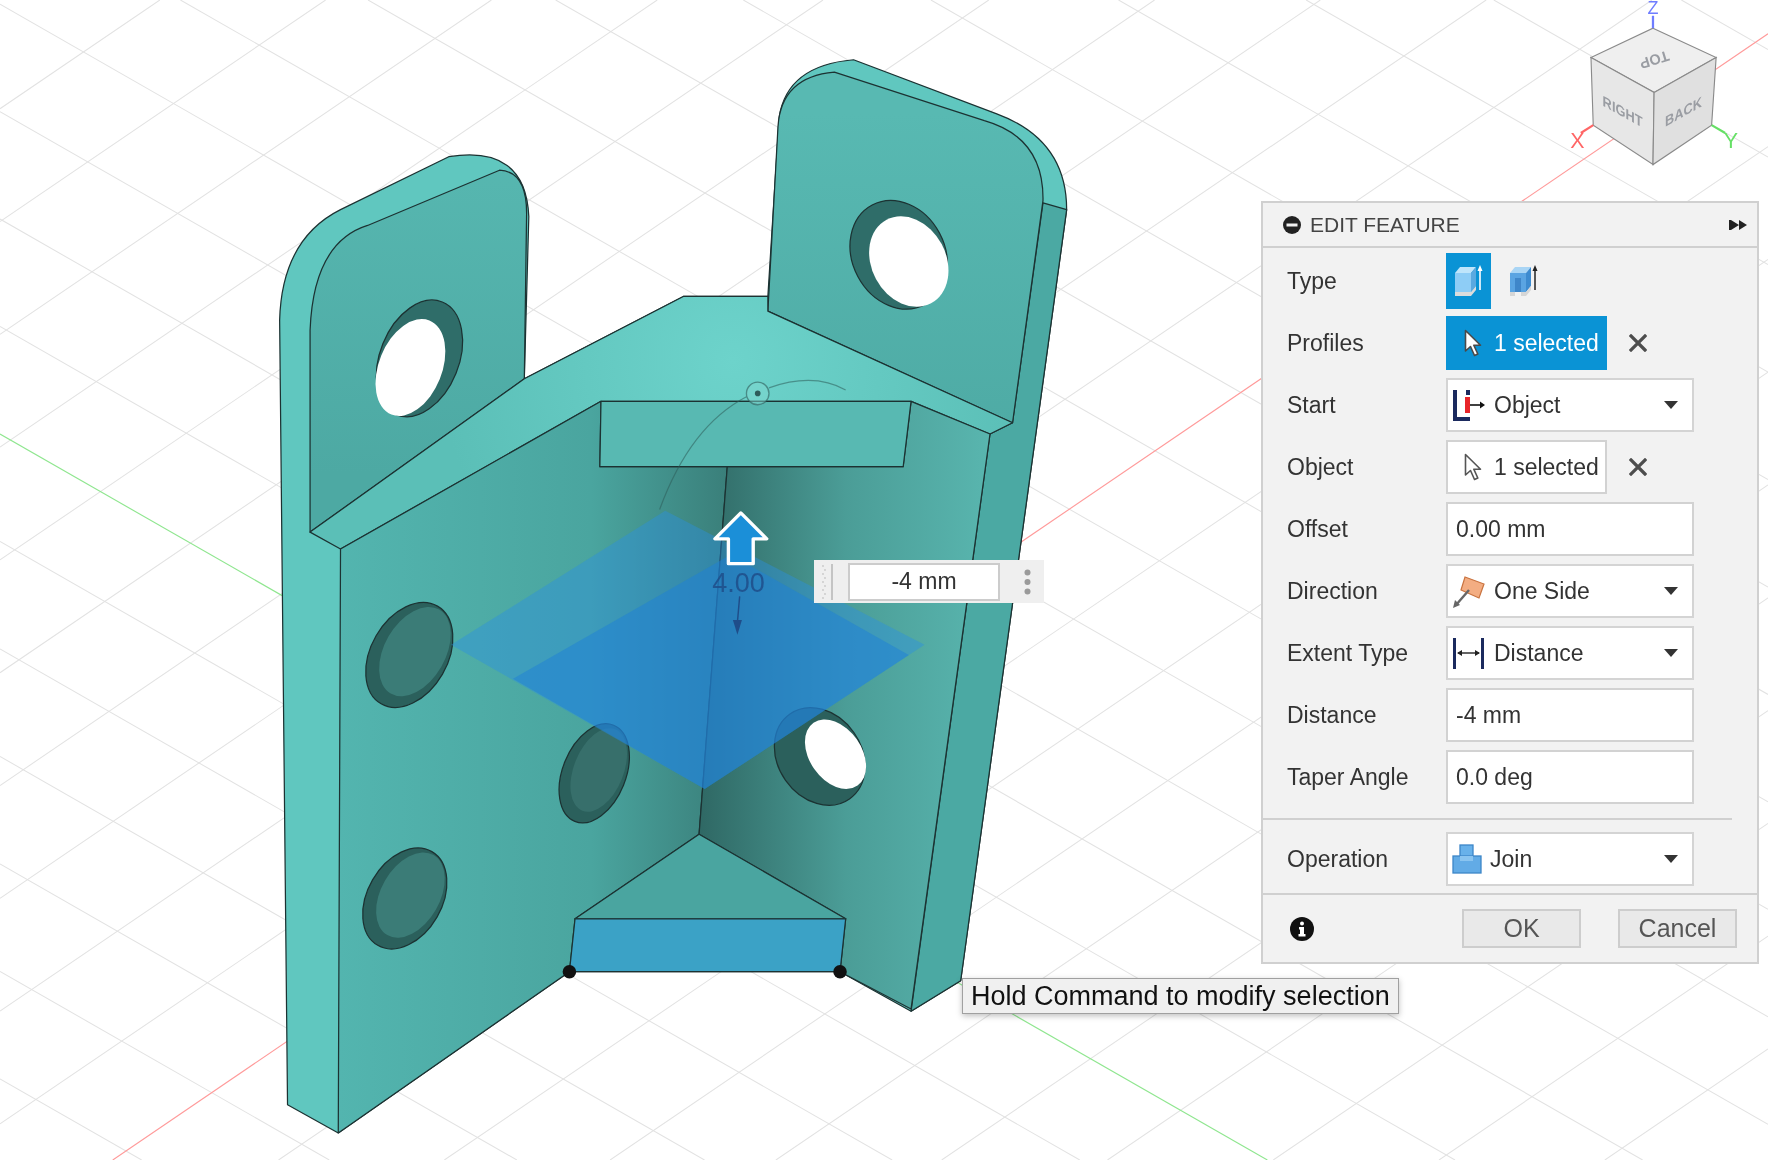 This screenshot has width=1768, height=1160. Describe the element at coordinates (1332, 715) in the screenshot. I see `field-label: Distance` at that location.